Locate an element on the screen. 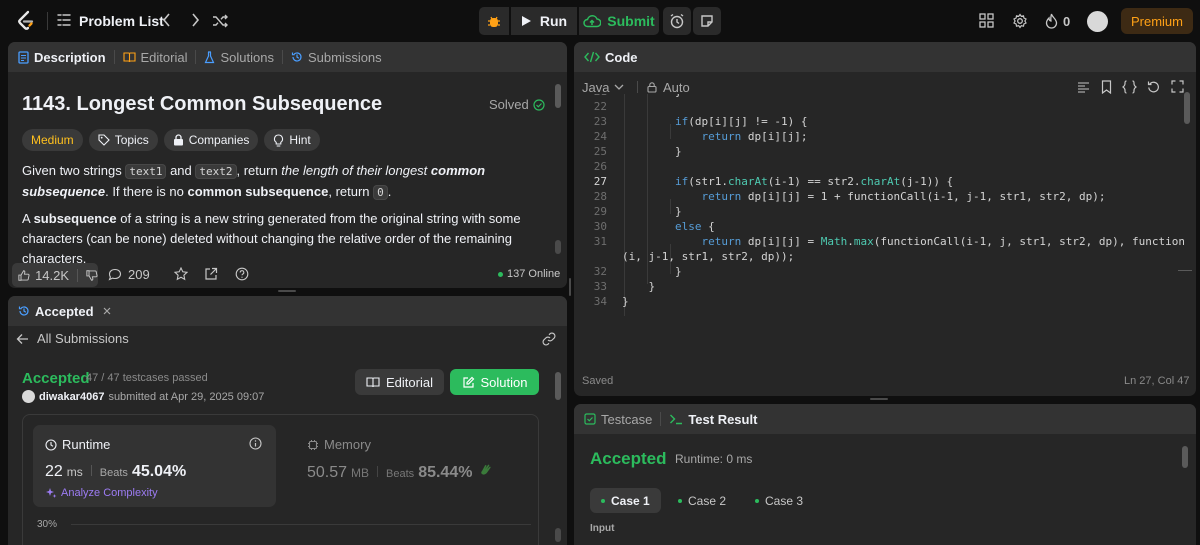  tab-editorial: Editorial is located at coordinates (155, 57).